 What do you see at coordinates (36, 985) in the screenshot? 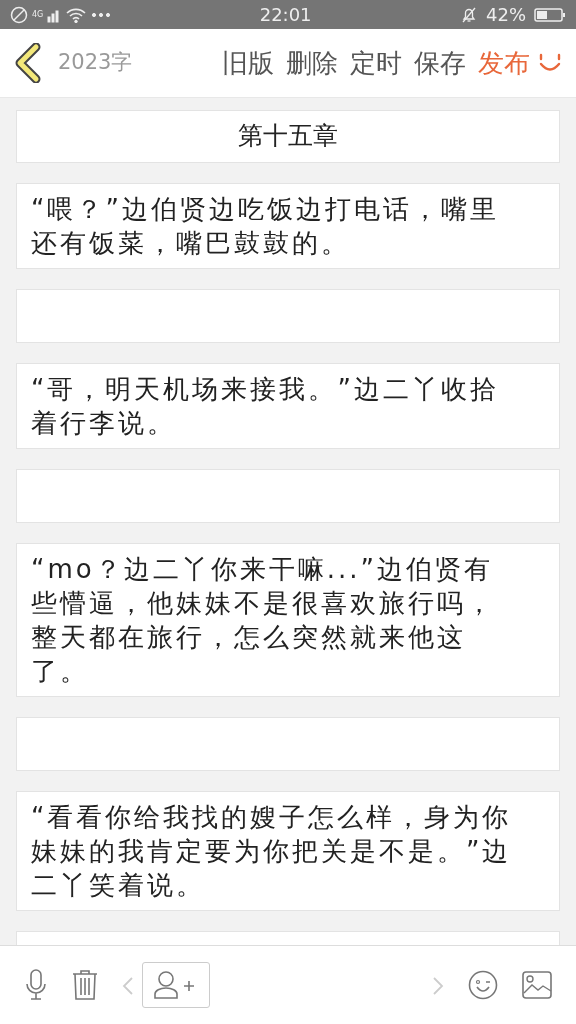
I see `microphone-icon` at bounding box center [36, 985].